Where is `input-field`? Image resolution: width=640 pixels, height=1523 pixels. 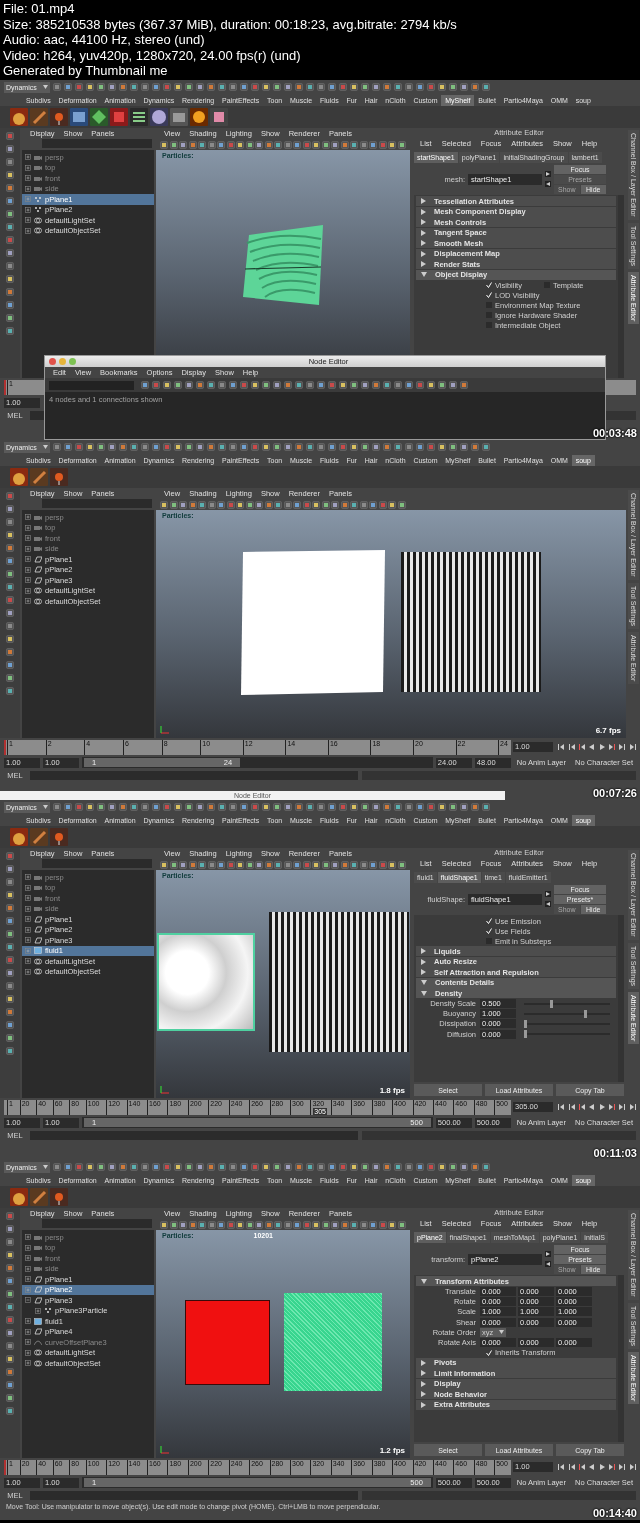 input-field is located at coordinates (97, 503).